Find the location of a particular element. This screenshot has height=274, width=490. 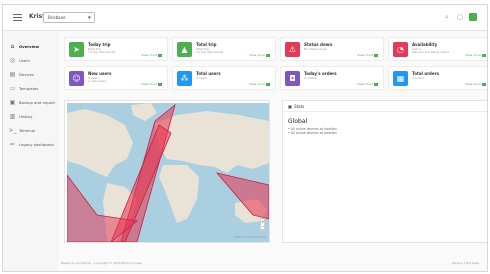

sidebar-item-label: Overview is located at coordinates (29, 46).